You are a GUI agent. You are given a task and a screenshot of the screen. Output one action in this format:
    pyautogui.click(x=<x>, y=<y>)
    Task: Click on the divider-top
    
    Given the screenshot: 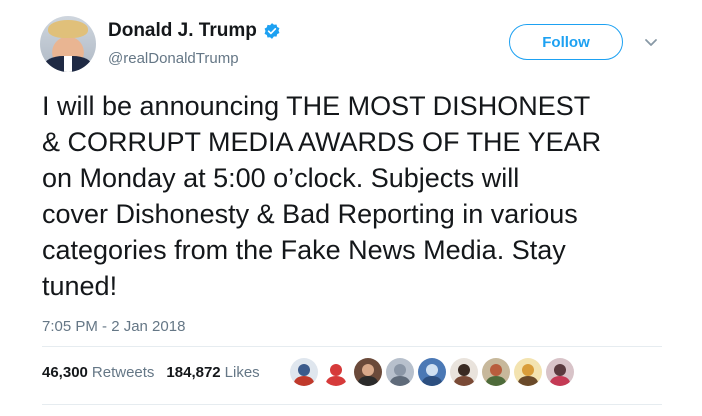 What is the action you would take?
    pyautogui.click(x=352, y=346)
    